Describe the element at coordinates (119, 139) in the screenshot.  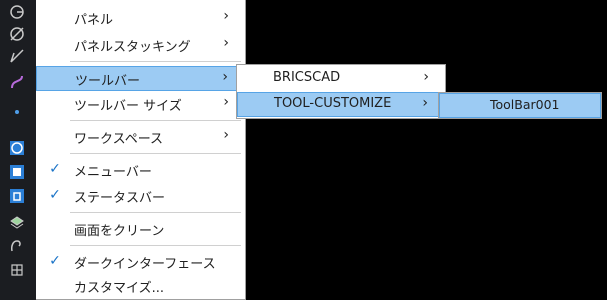
I see `menu-item-label: ワークスペース` at that location.